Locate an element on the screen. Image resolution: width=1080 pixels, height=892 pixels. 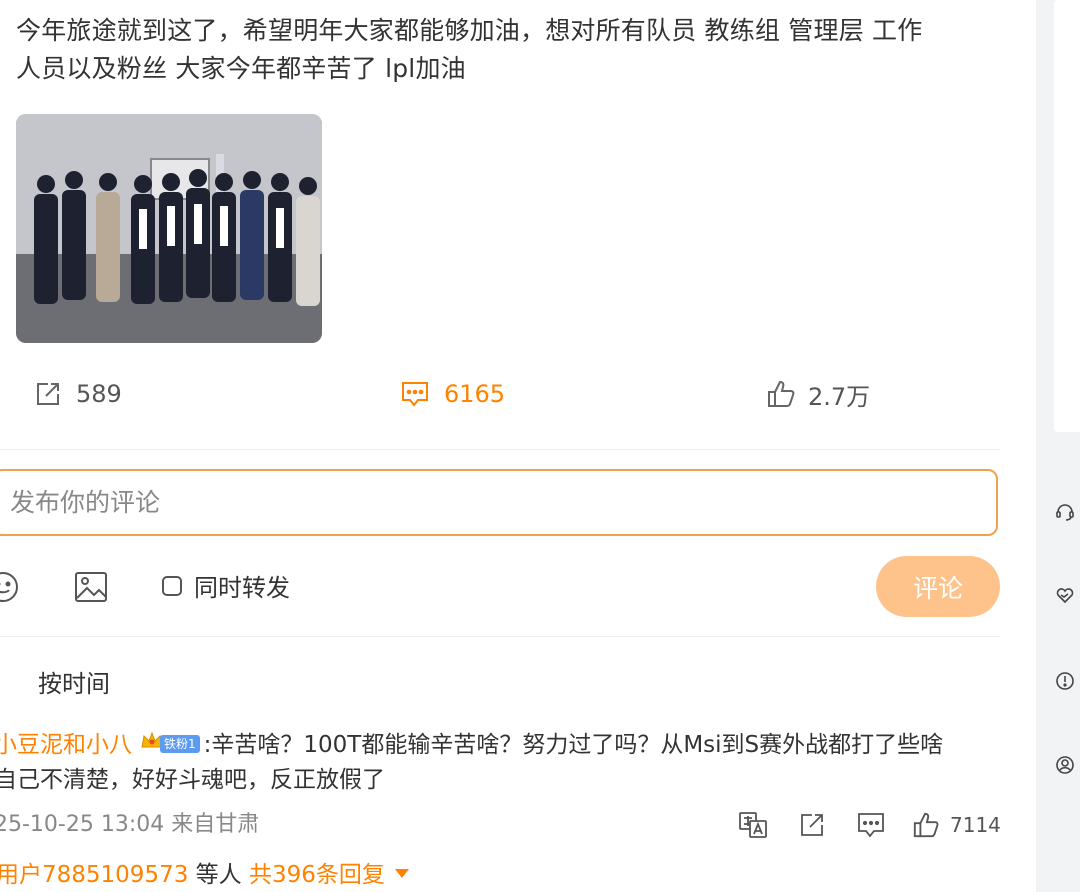
user-circle-icon is located at coordinates (1065, 765).